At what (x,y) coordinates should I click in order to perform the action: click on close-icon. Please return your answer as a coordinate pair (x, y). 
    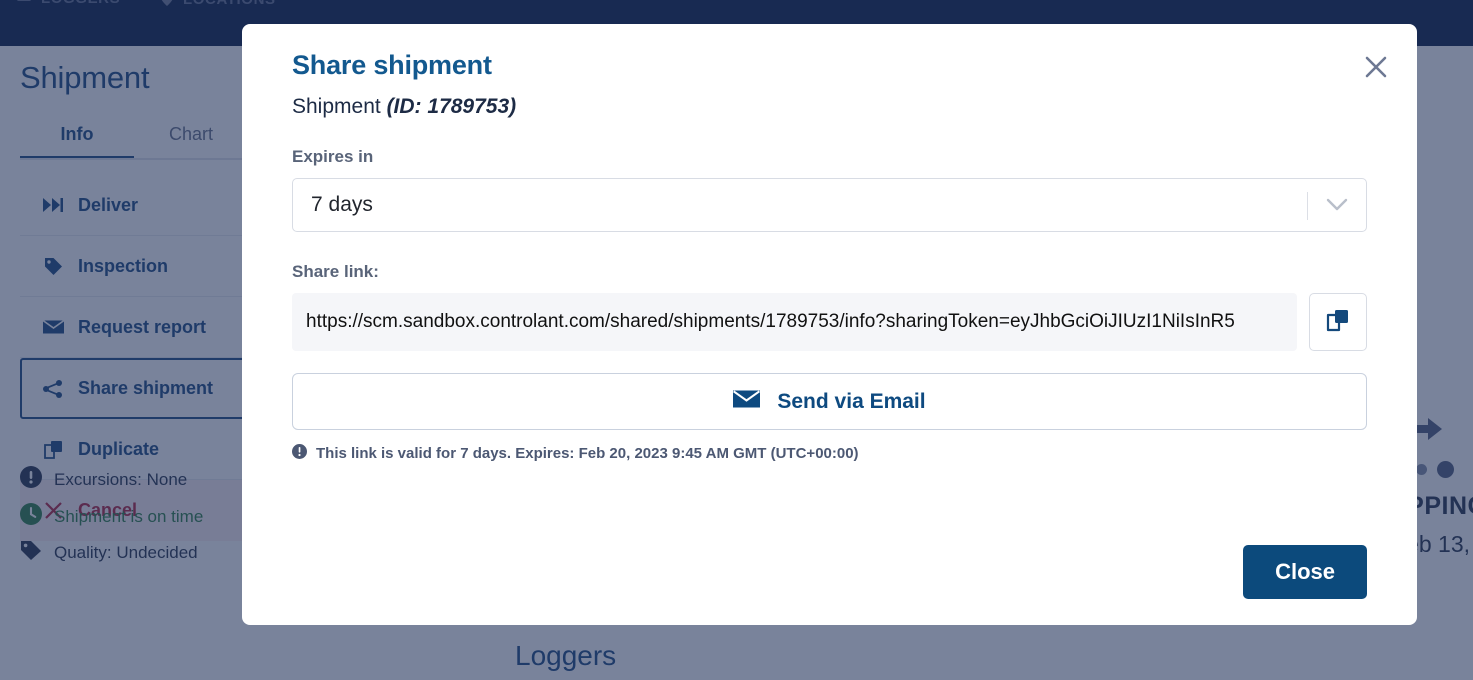
    Looking at the image, I should click on (1376, 67).